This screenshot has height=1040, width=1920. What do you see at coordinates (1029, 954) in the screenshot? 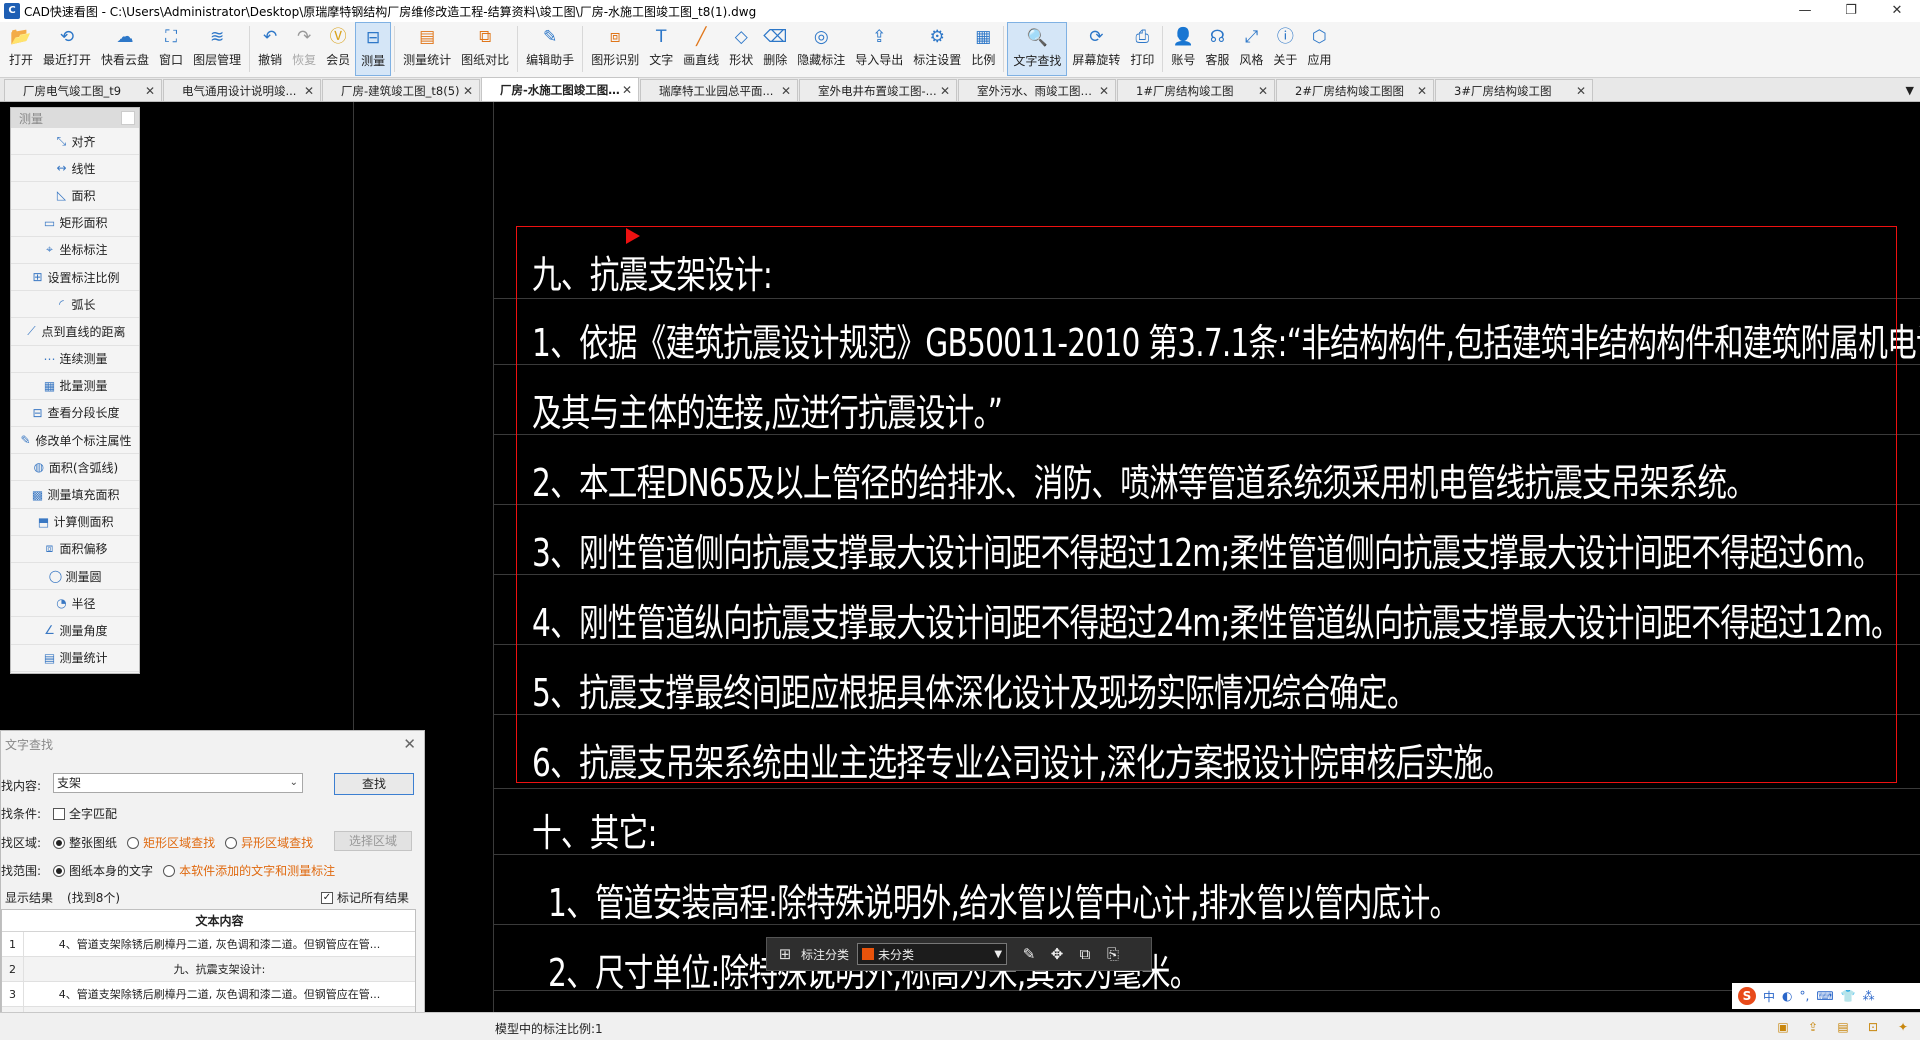
I see `edit-icon: ✎` at bounding box center [1029, 954].